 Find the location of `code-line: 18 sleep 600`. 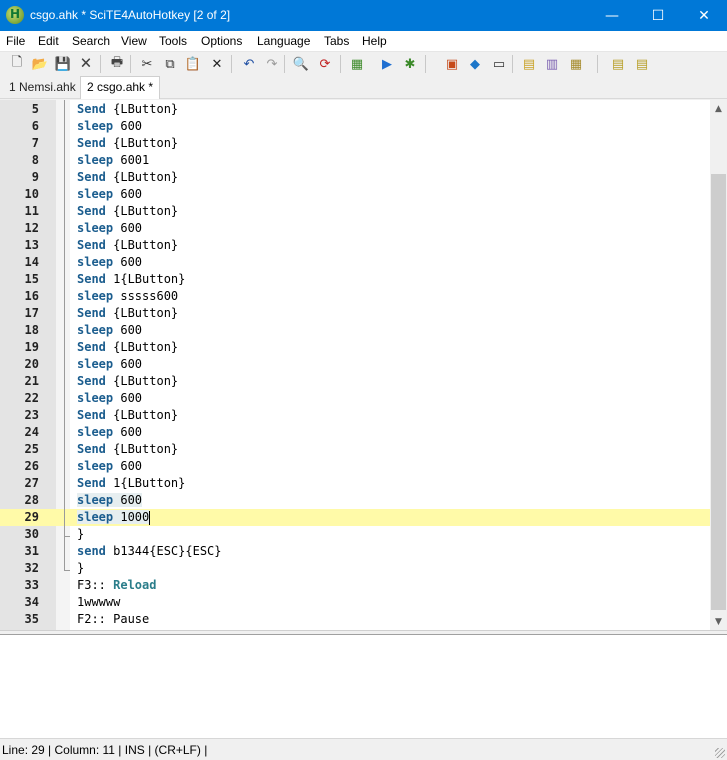

code-line: 18 sleep 600 is located at coordinates (355, 330).